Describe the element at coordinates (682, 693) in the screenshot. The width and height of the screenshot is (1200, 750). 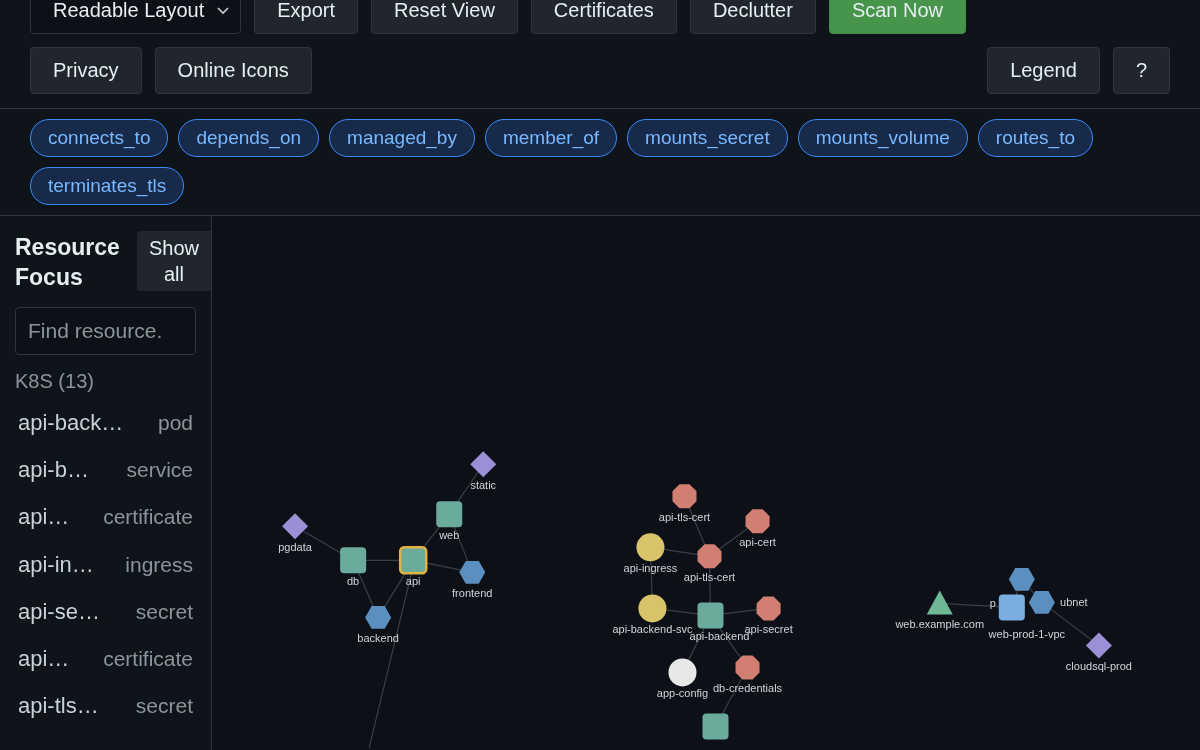
I see `node-label: app-config` at that location.